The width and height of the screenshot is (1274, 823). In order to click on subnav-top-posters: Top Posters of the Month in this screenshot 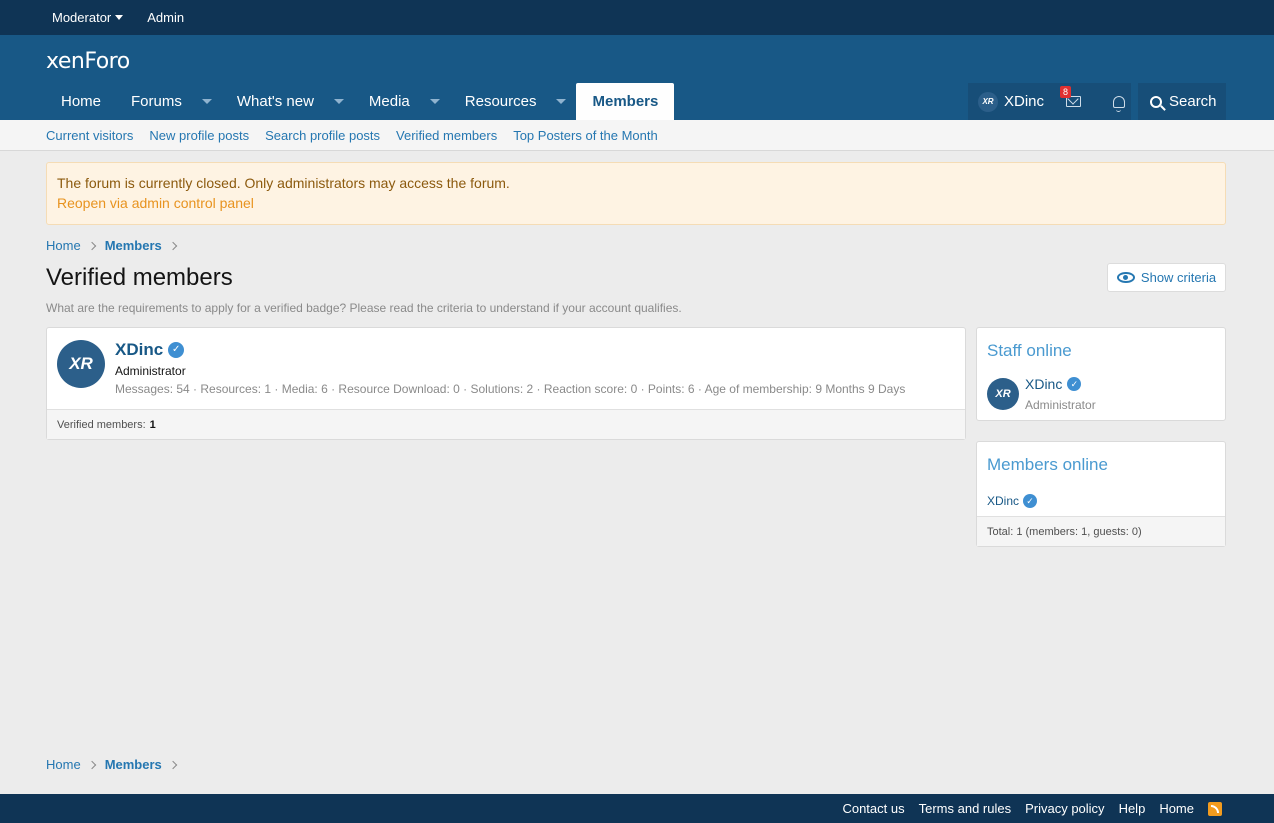, I will do `click(585, 135)`.